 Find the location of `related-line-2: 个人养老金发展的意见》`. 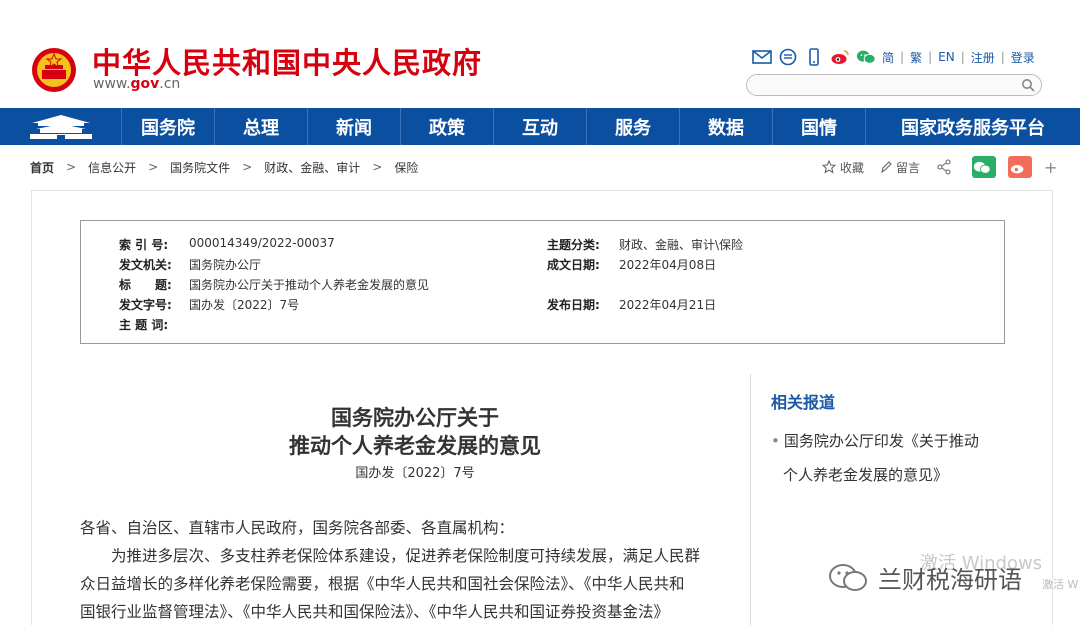

related-line-2: 个人养老金发展的意见》 is located at coordinates (866, 475).